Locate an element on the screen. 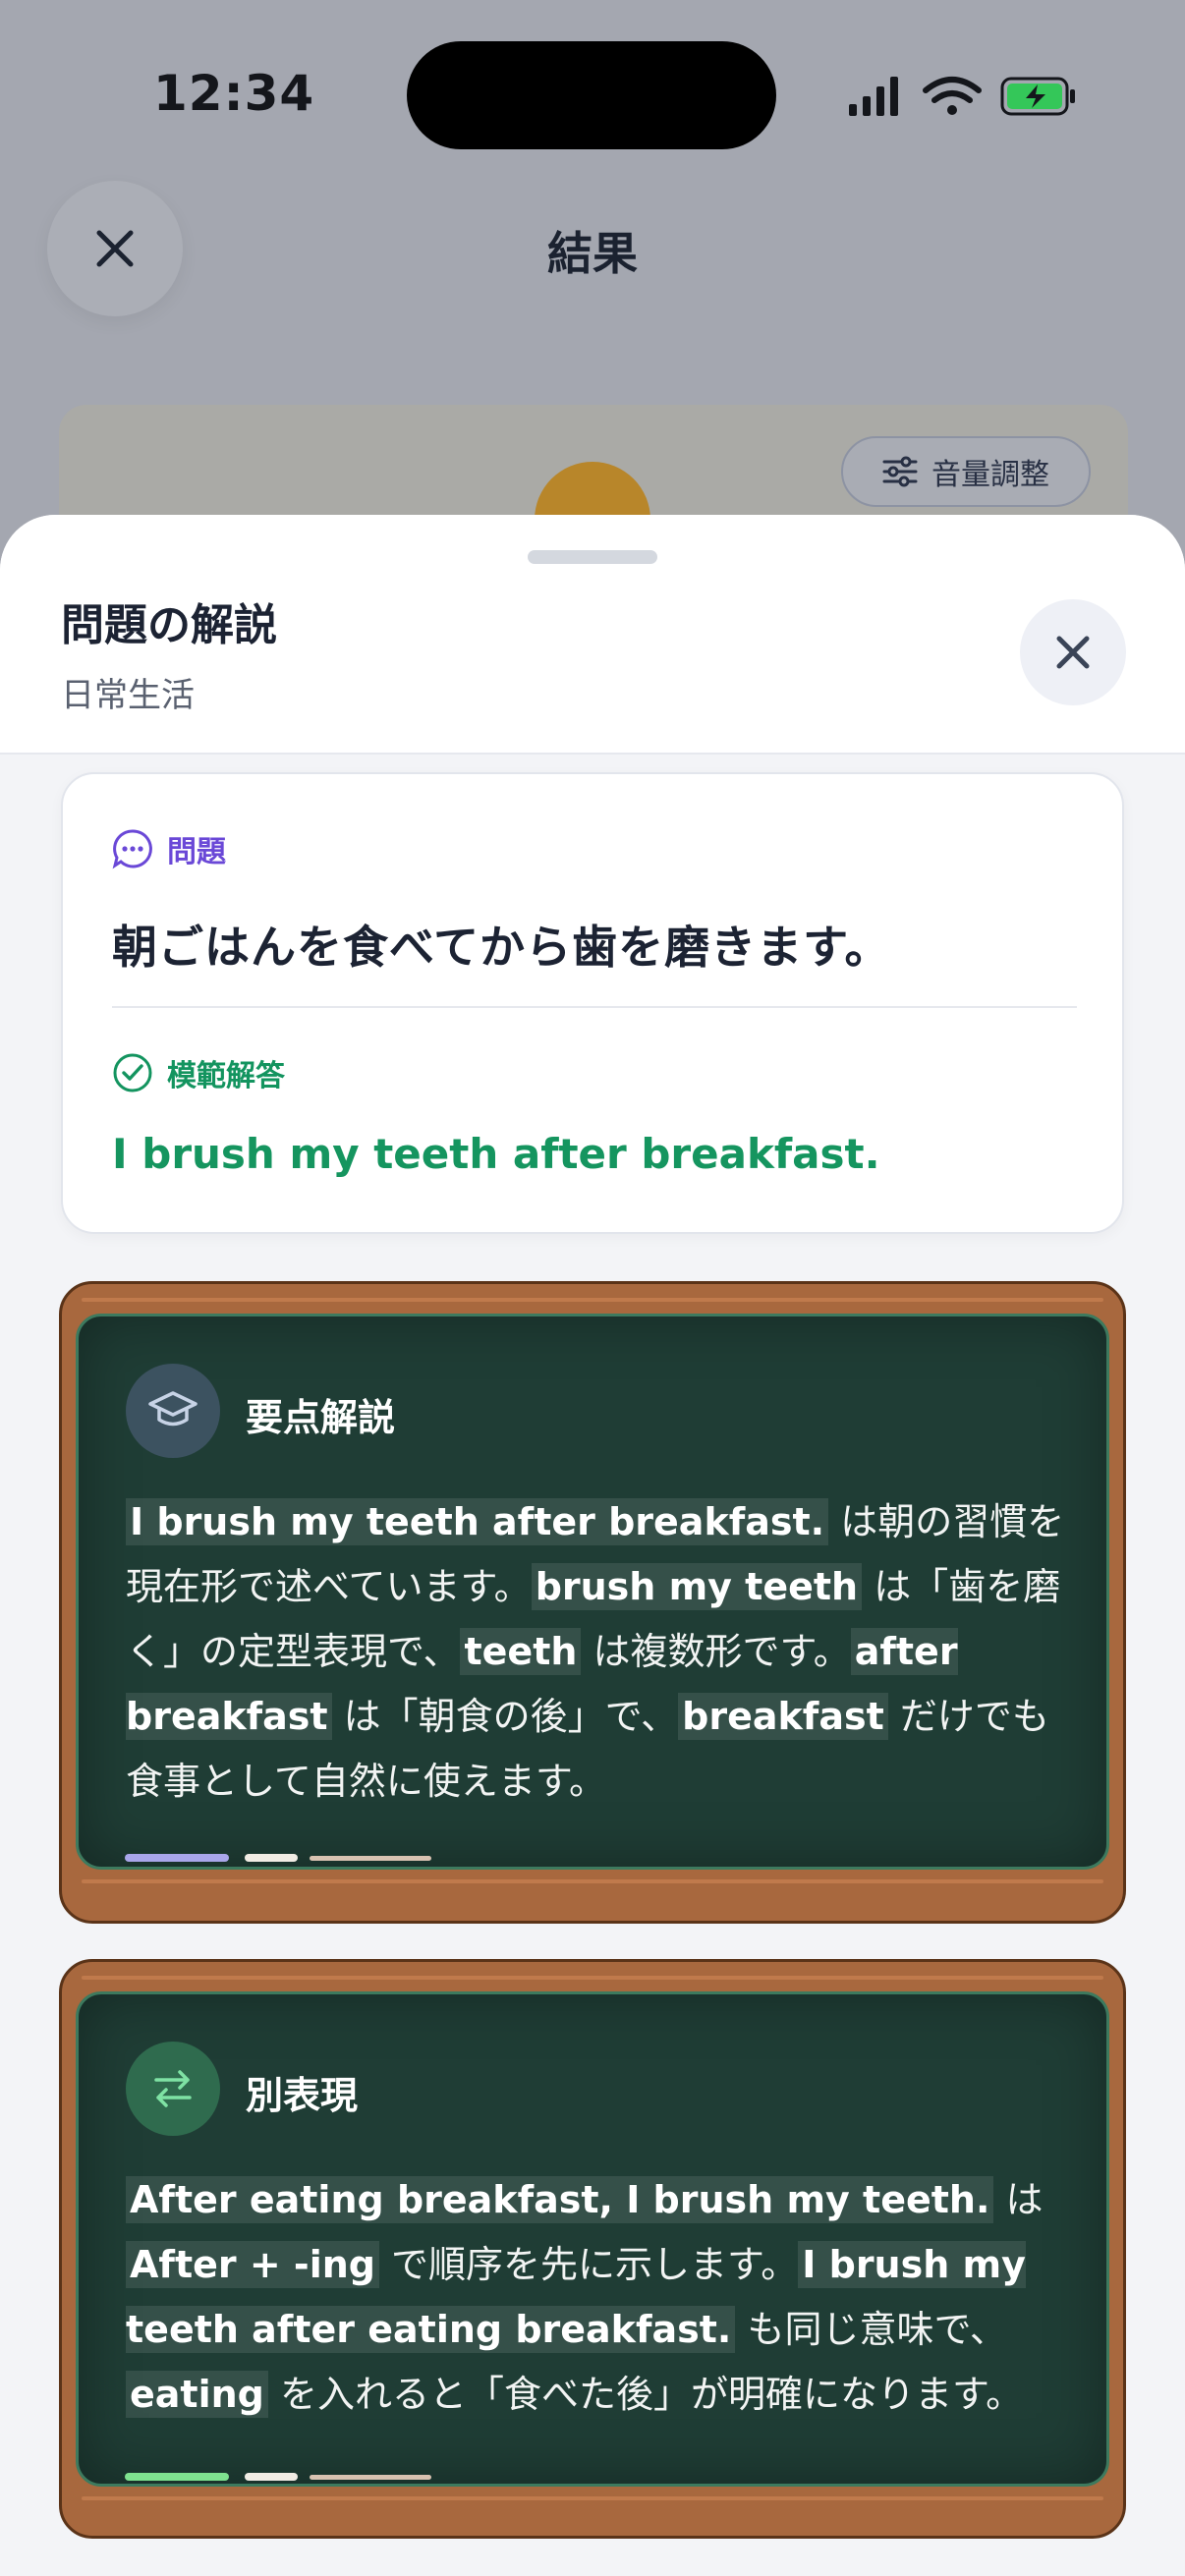 This screenshot has width=1185, height=2576. answer-label: 模範解答 is located at coordinates (226, 1076).